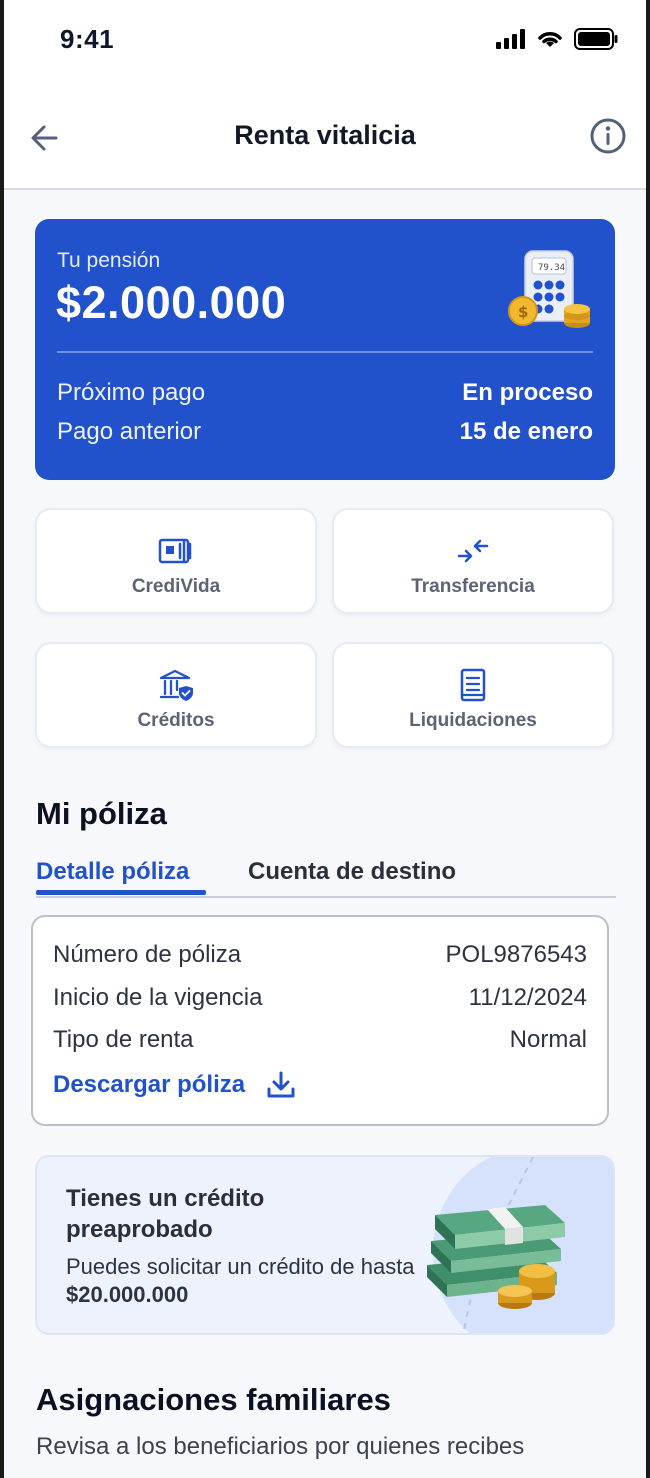 Image resolution: width=650 pixels, height=1478 pixels. Describe the element at coordinates (516, 954) in the screenshot. I see `policy-number-value: POL9876543` at that location.